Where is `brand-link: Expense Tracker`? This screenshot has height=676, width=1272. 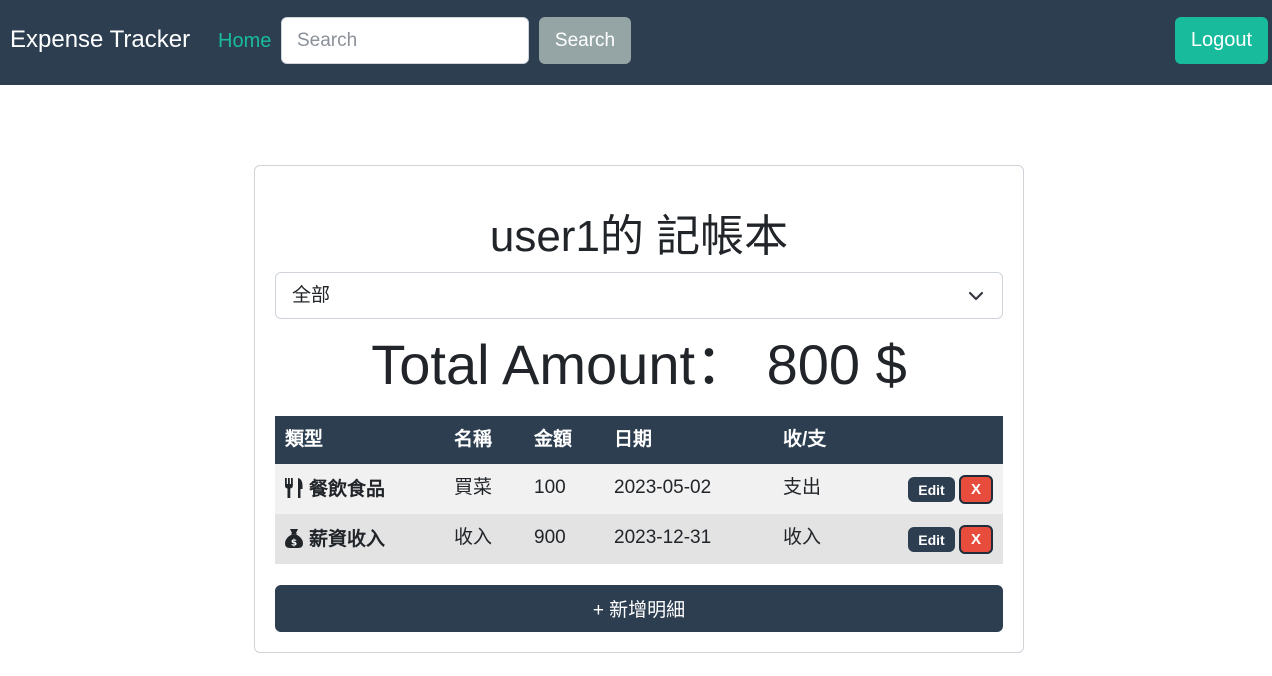
brand-link: Expense Tracker is located at coordinates (100, 40).